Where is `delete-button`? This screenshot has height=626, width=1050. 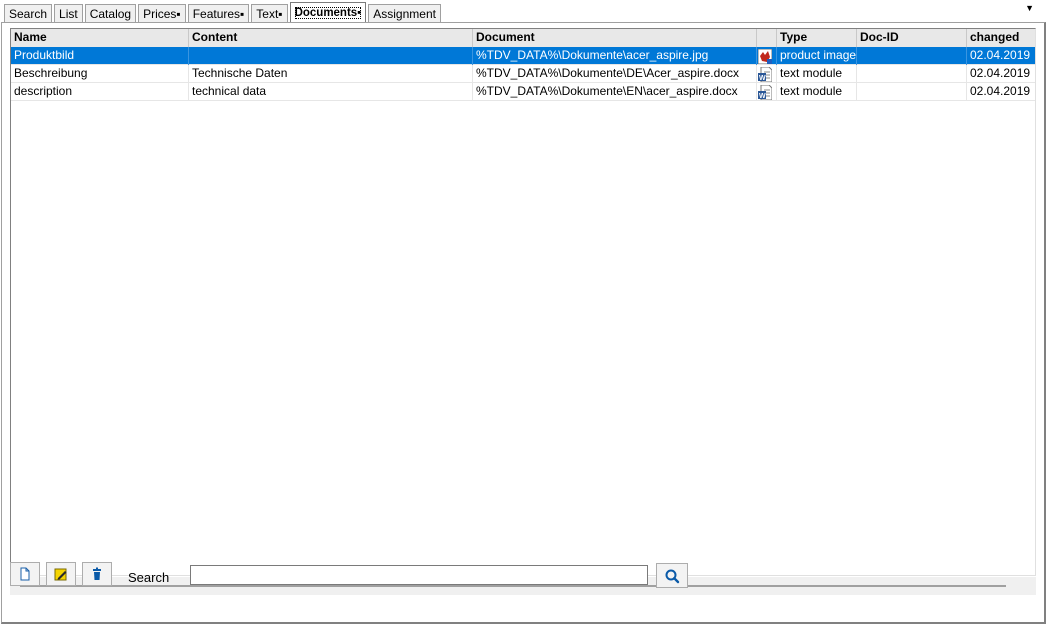
delete-button is located at coordinates (97, 574).